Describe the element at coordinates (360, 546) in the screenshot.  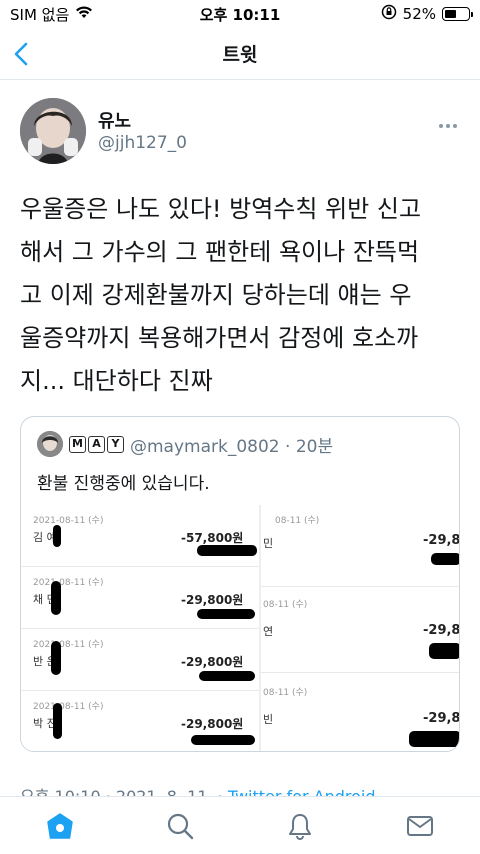
I see `payment-row: 08-11 (수) 민 -29,80` at that location.